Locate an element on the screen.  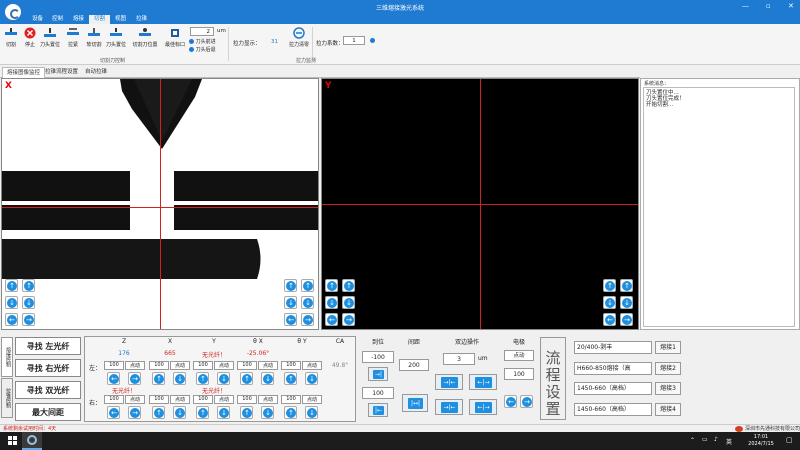
thy-left-move-up: ↑ is located at coordinates (290, 378).